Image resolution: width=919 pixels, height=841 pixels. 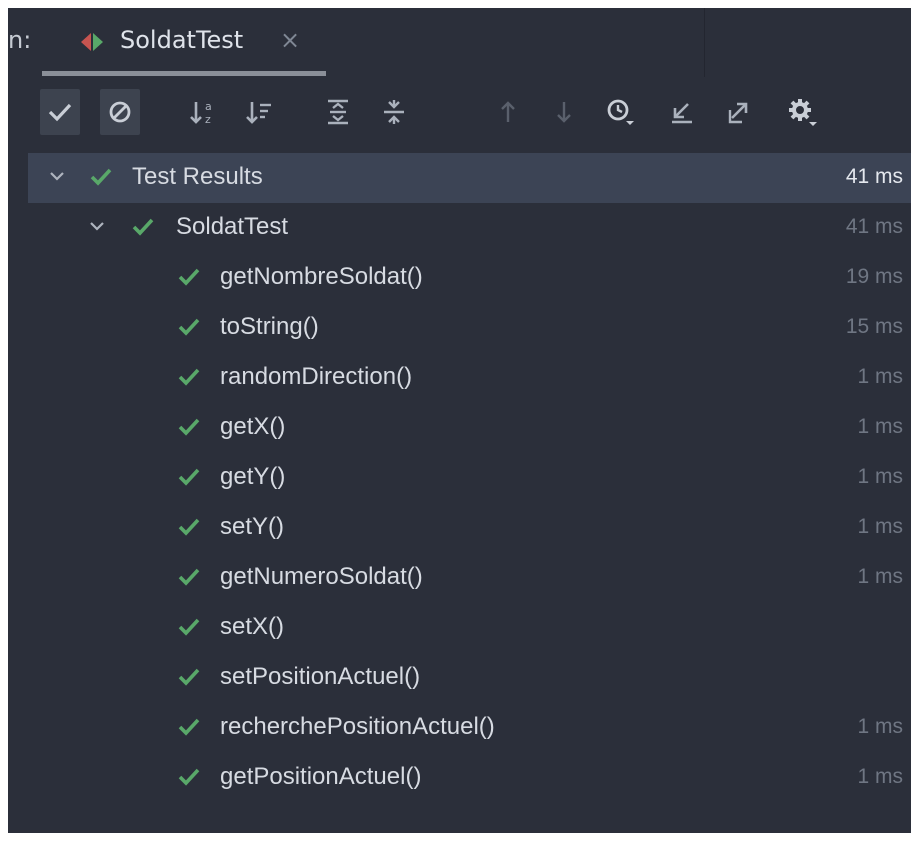 What do you see at coordinates (92, 42) in the screenshot?
I see `test-run-icon` at bounding box center [92, 42].